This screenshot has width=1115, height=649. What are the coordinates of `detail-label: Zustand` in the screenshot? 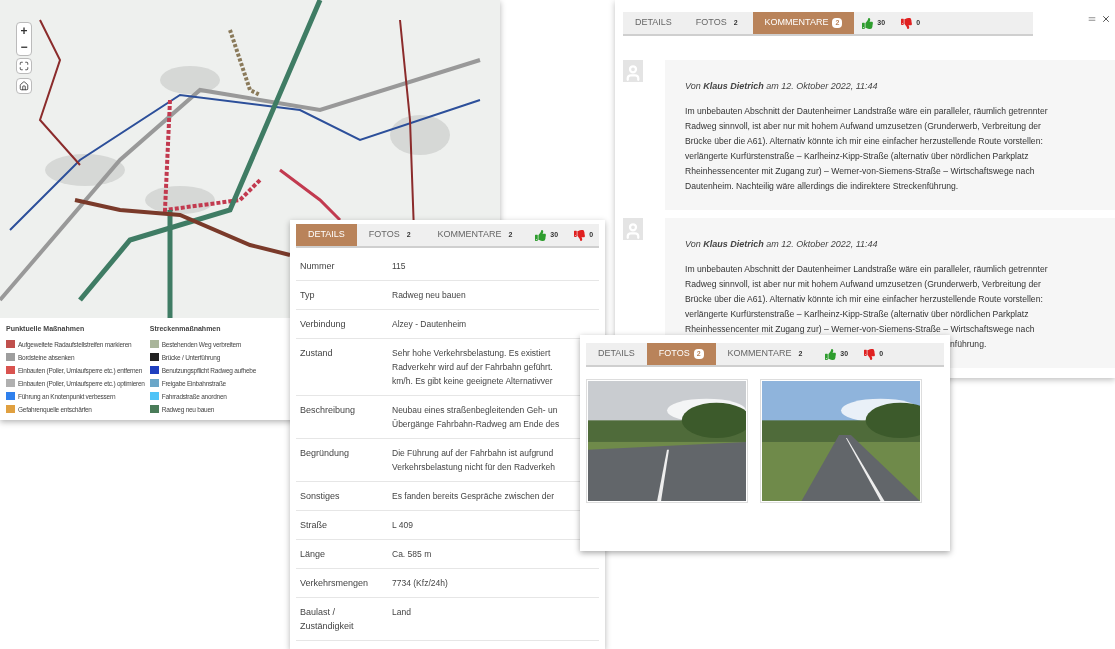 It's located at (317, 353).